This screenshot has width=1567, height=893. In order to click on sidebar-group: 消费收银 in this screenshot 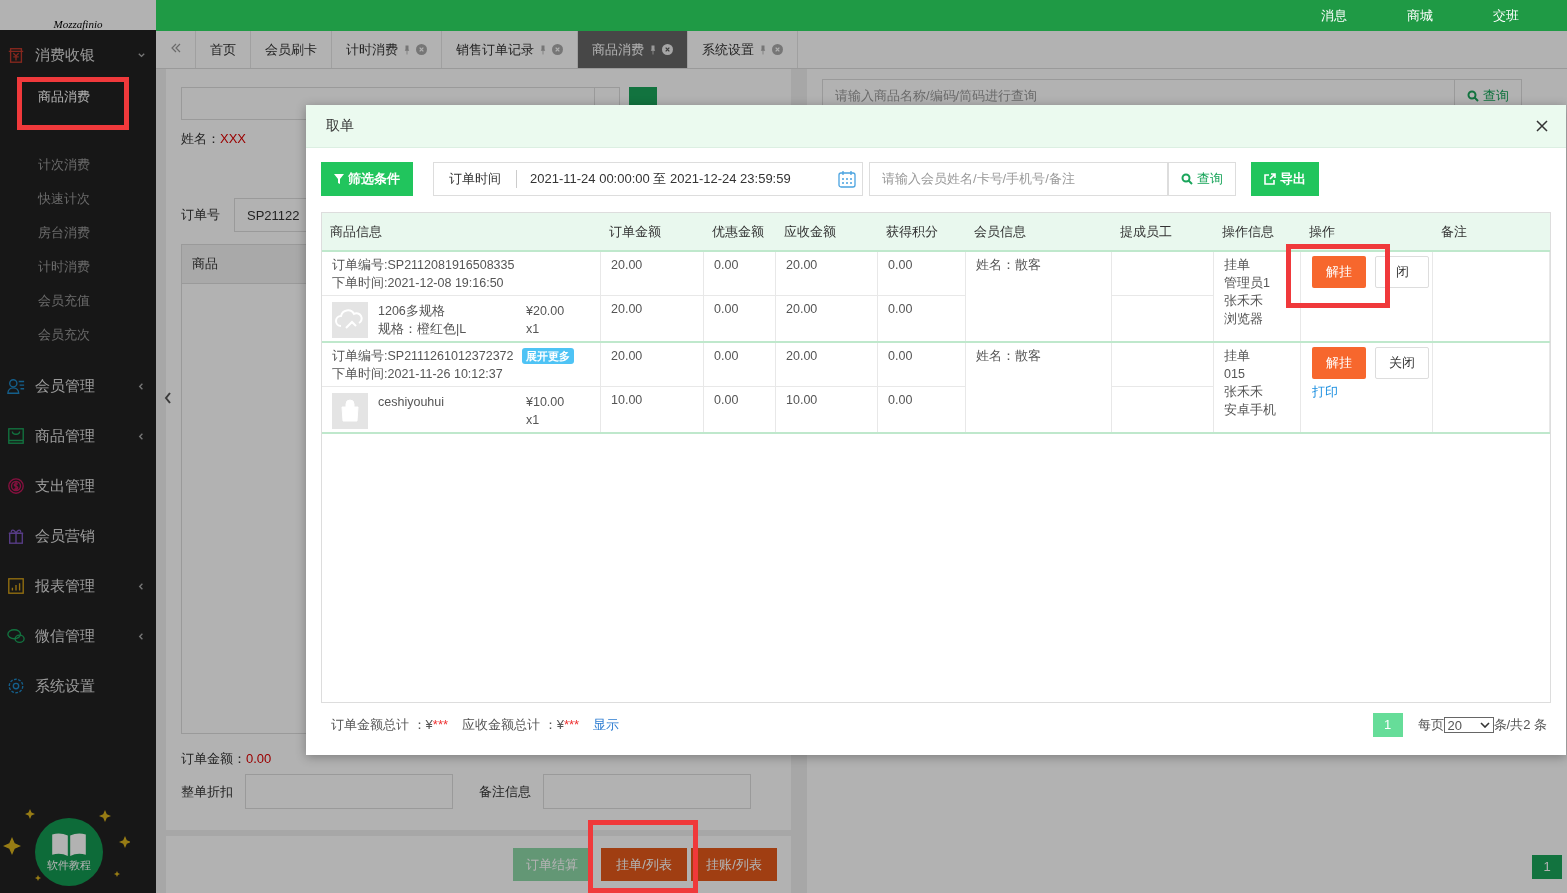, I will do `click(78, 55)`.